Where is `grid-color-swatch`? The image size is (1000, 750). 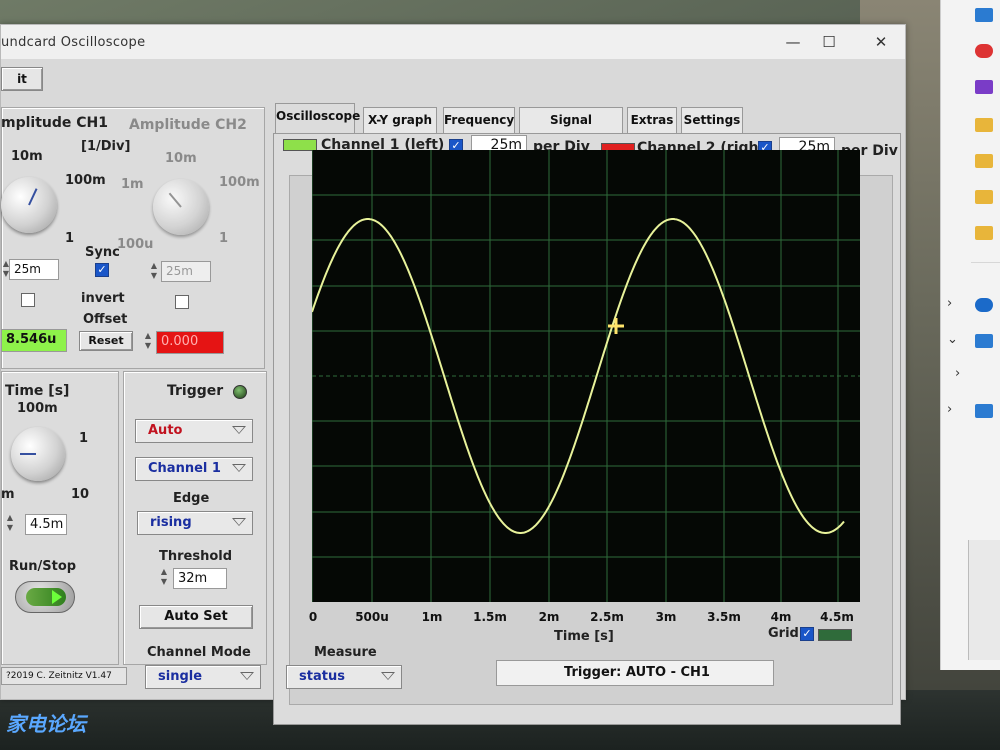
grid-color-swatch is located at coordinates (835, 635).